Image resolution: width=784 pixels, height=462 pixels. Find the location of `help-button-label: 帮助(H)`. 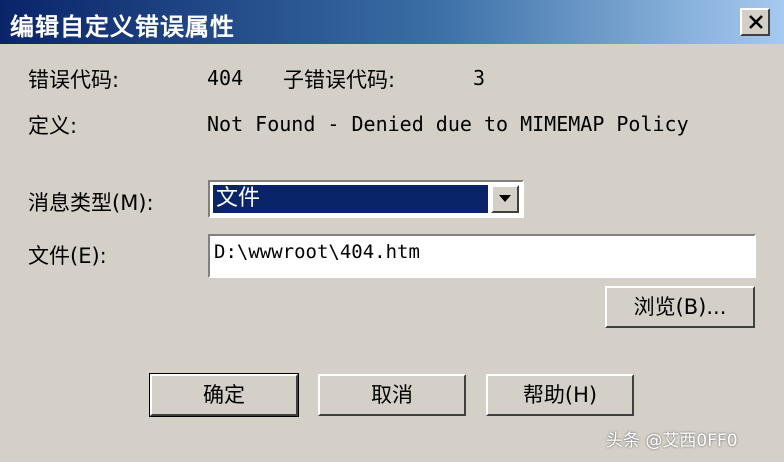

help-button-label: 帮助(H) is located at coordinates (560, 395).